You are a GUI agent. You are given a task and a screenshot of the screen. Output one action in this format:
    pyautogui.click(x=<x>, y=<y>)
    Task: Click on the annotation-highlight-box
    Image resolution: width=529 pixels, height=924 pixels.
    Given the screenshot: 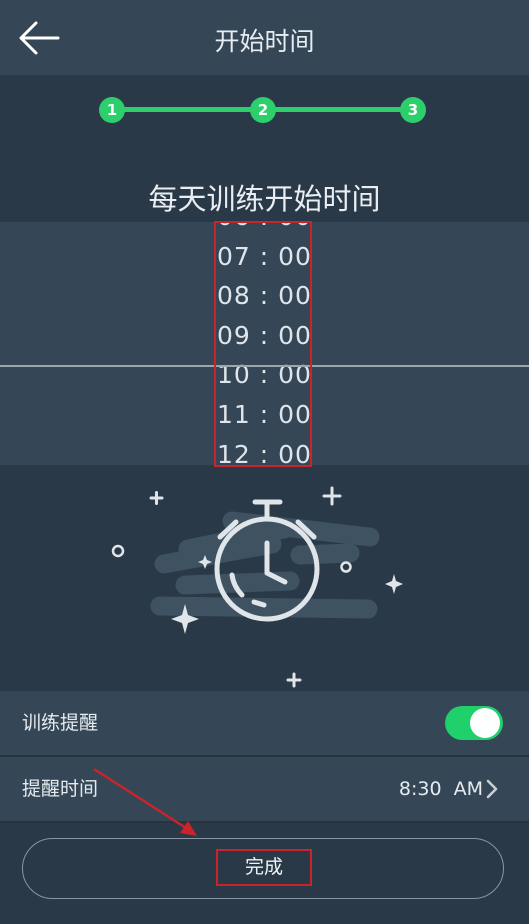 What is the action you would take?
    pyautogui.click(x=263, y=344)
    